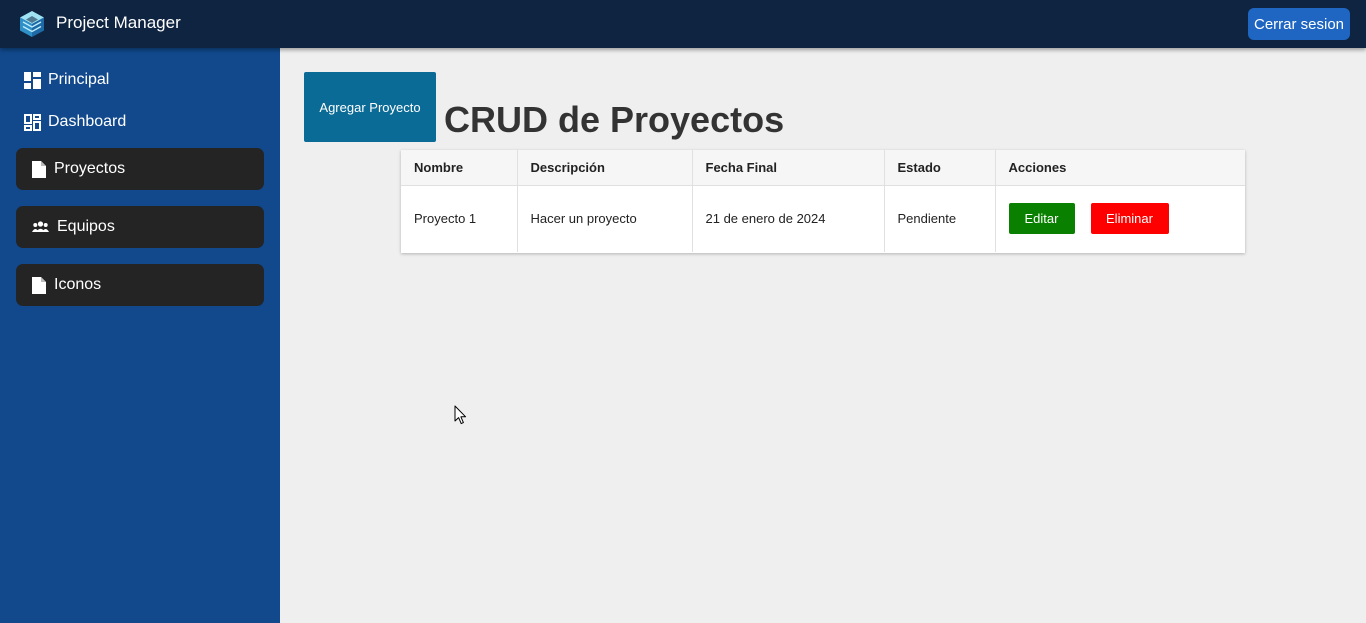 This screenshot has height=623, width=1366. What do you see at coordinates (32, 80) in the screenshot?
I see `dashboard-grid-icon` at bounding box center [32, 80].